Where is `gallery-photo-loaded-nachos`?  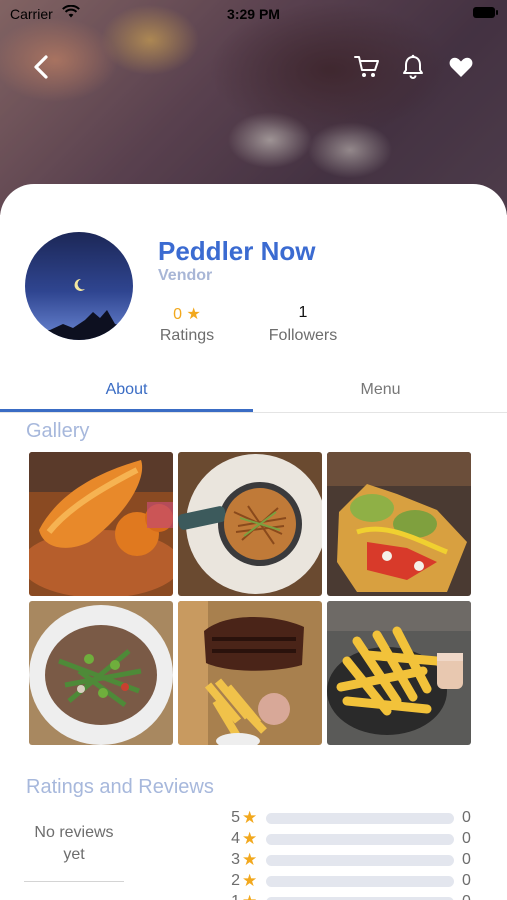 gallery-photo-loaded-nachos is located at coordinates (399, 524).